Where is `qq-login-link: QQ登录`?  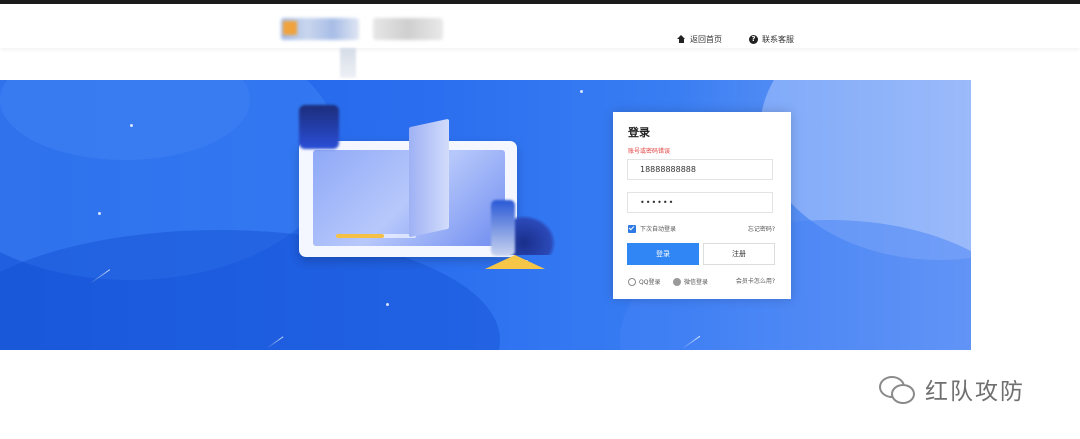 qq-login-link: QQ登录 is located at coordinates (644, 281).